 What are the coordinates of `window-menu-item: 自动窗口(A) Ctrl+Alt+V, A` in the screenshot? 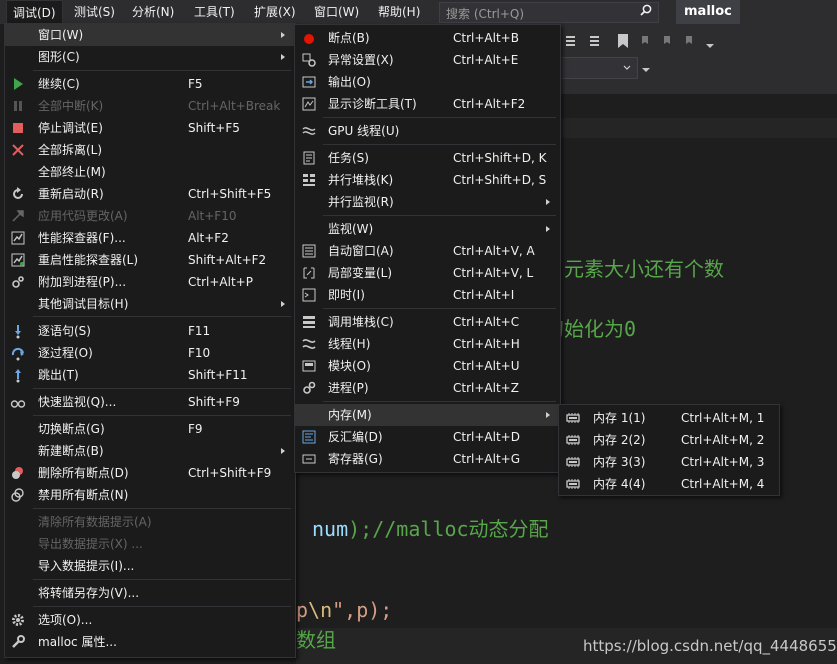 It's located at (427, 251).